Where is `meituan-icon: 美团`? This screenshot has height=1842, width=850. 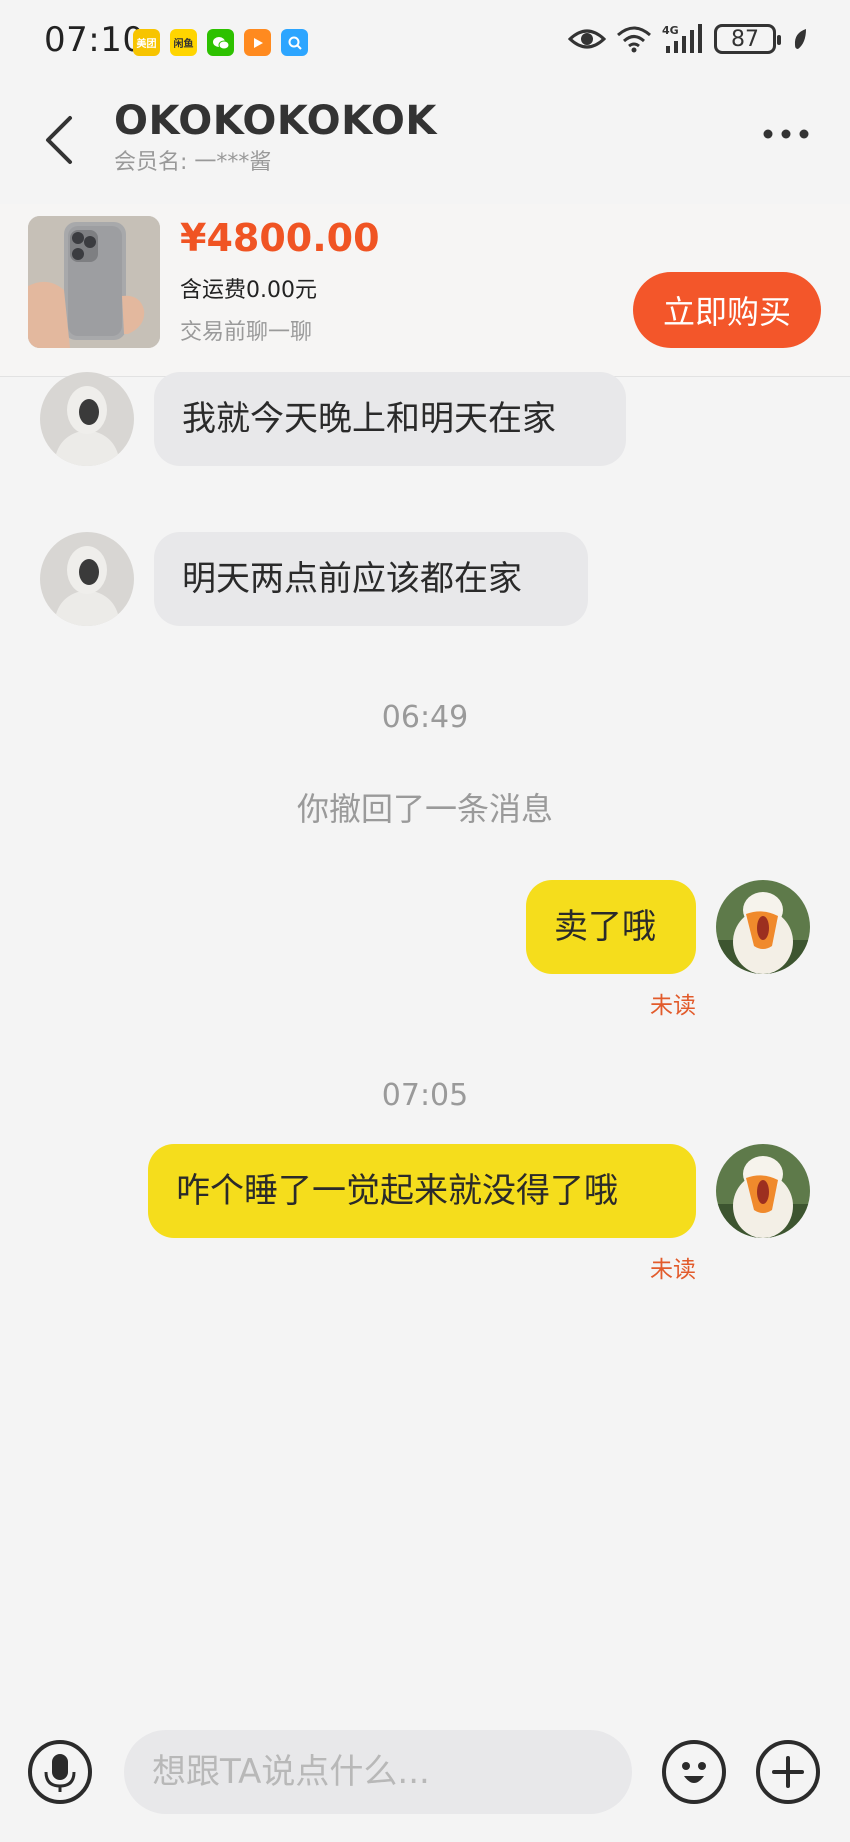
meituan-icon: 美团 is located at coordinates (146, 42).